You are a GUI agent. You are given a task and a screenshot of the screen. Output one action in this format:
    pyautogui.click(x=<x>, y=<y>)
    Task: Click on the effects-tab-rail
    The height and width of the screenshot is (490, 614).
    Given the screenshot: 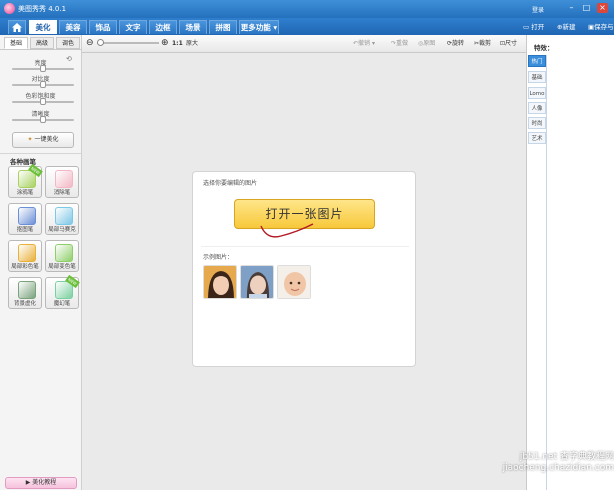 What is the action you would take?
    pyautogui.click(x=546, y=272)
    